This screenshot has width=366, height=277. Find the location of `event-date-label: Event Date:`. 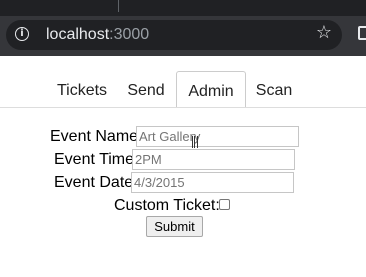

event-date-label: Event Date: is located at coordinates (96, 182).